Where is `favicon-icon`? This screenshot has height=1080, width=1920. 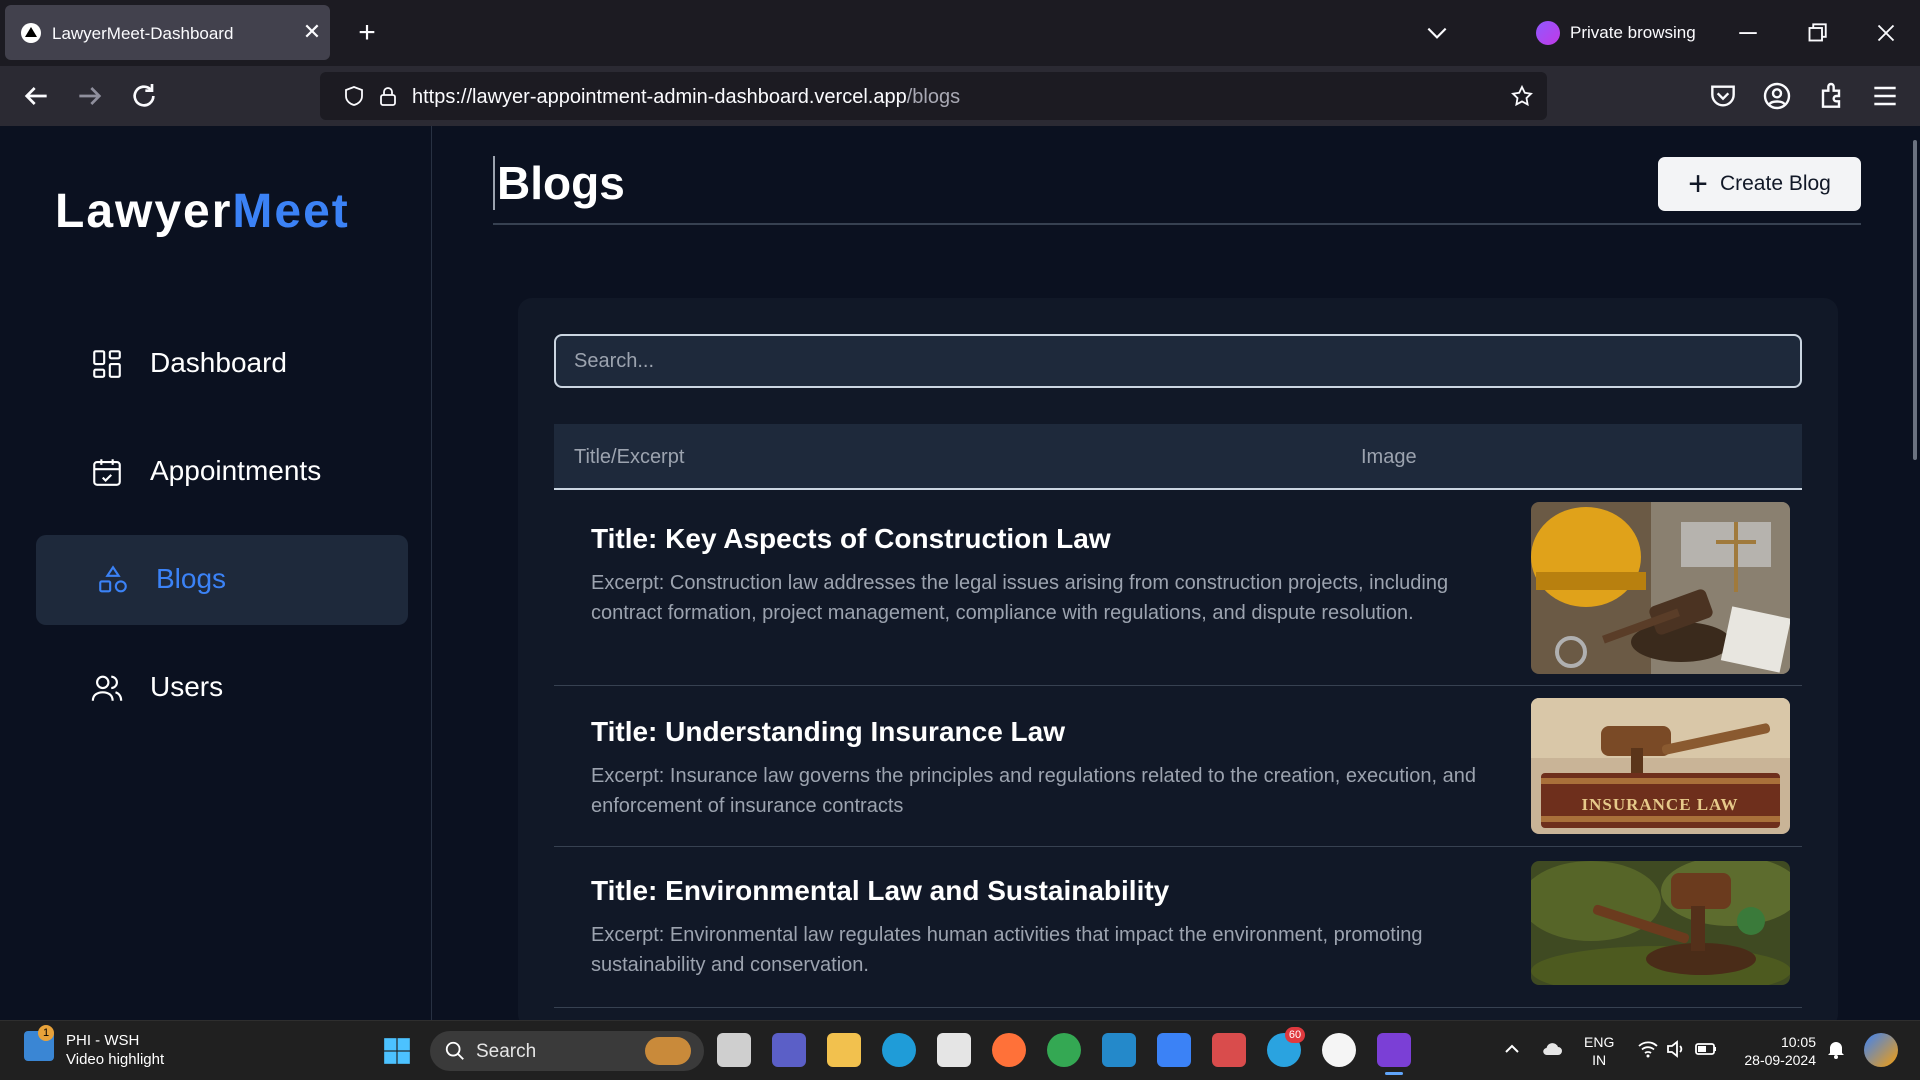
favicon-icon is located at coordinates (31, 33).